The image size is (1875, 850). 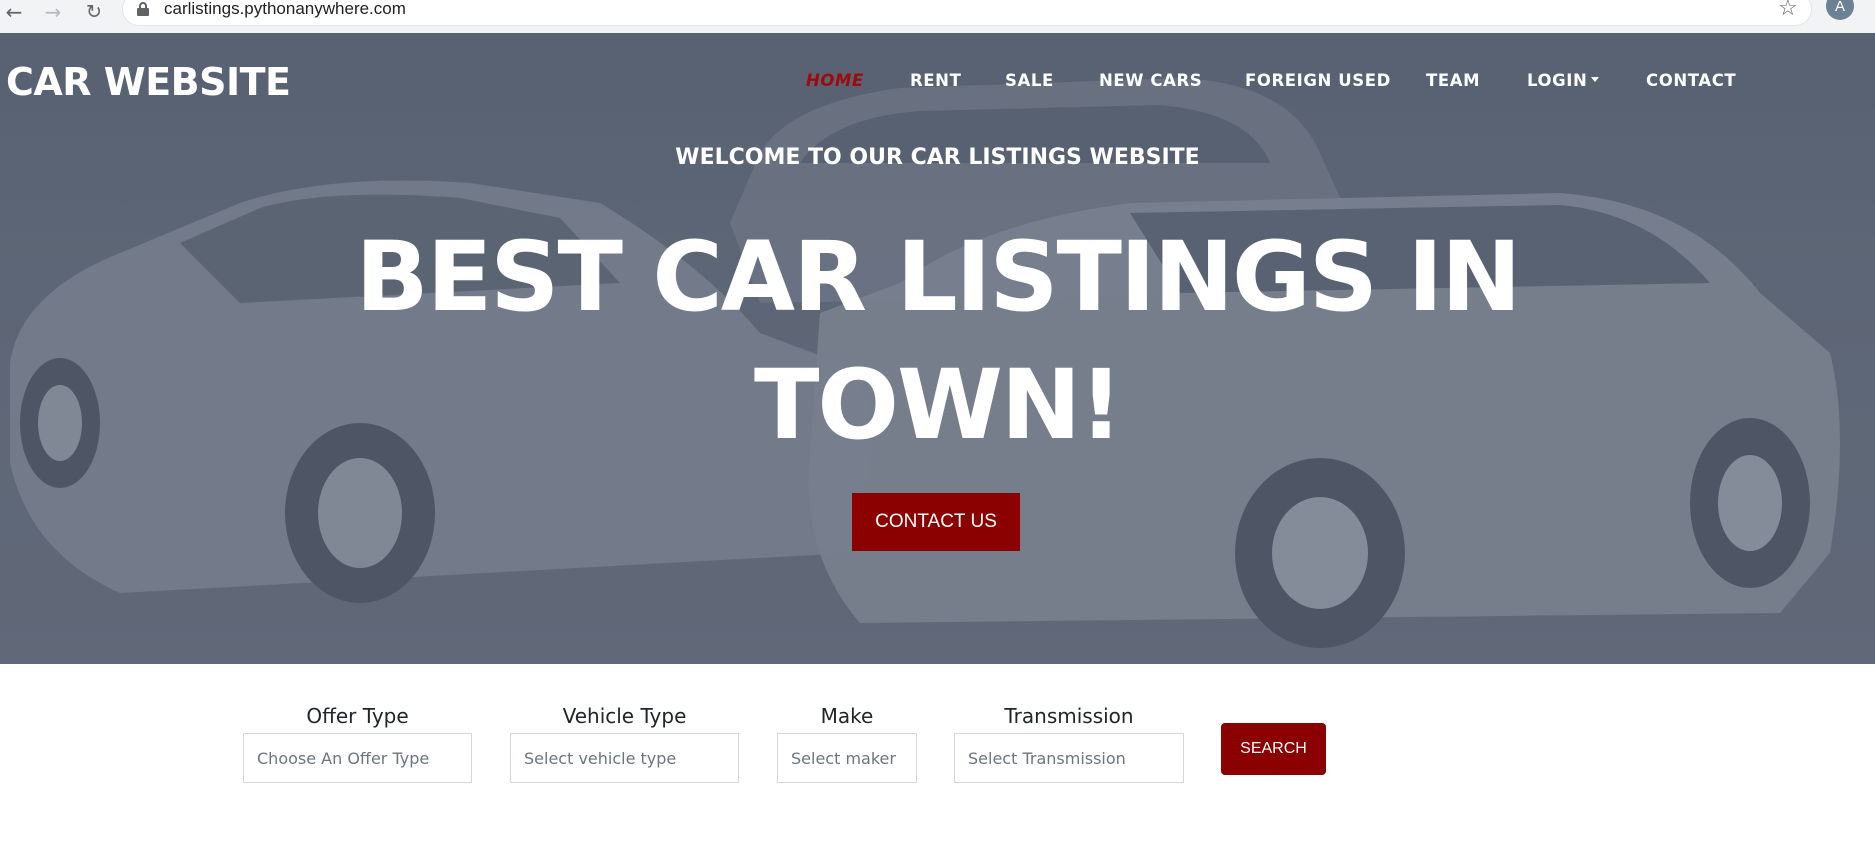 I want to click on hero-welcome-text: WELCOME TO OUR CAR LISTINGS WEBSITE, so click(x=937, y=157).